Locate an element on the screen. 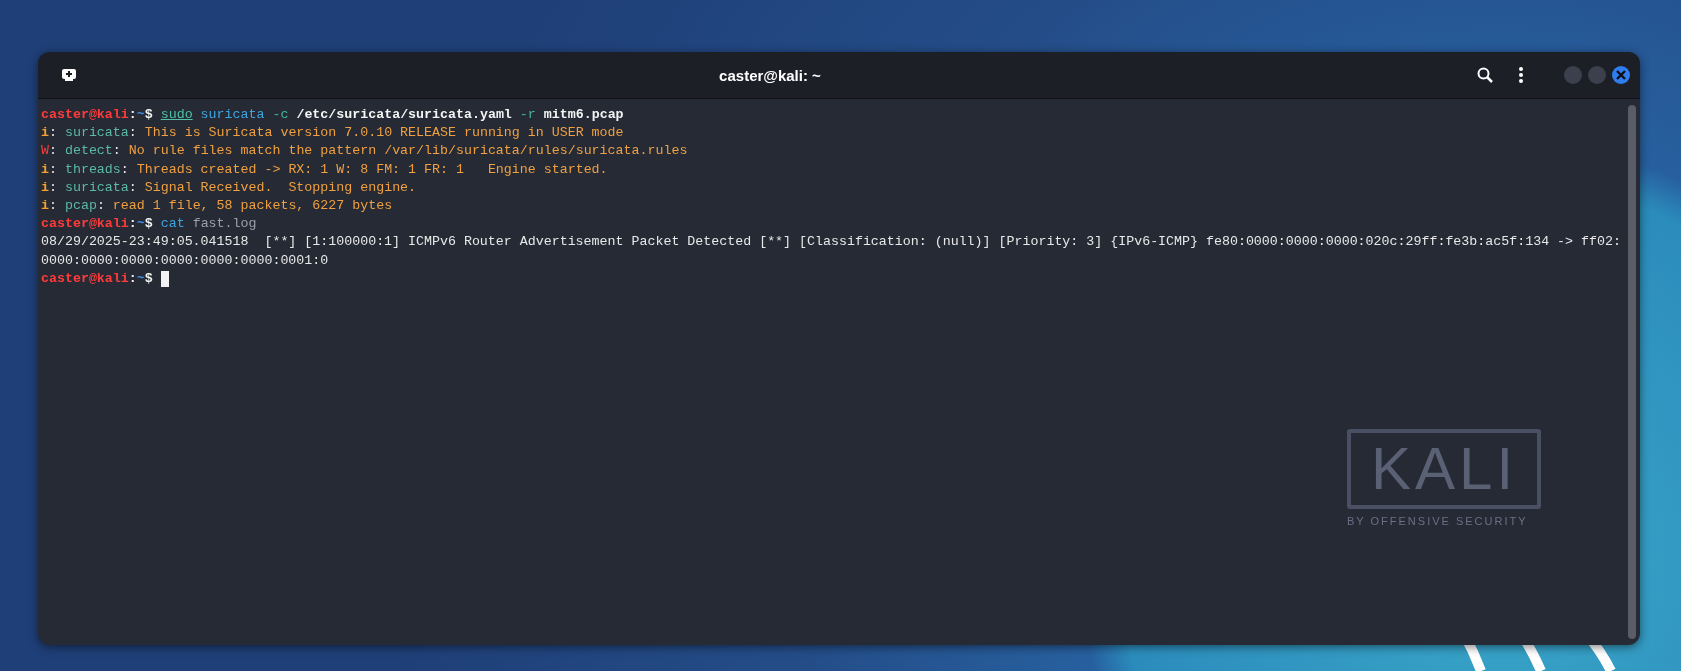  window-title: caster@kali: ~ is located at coordinates (770, 75).